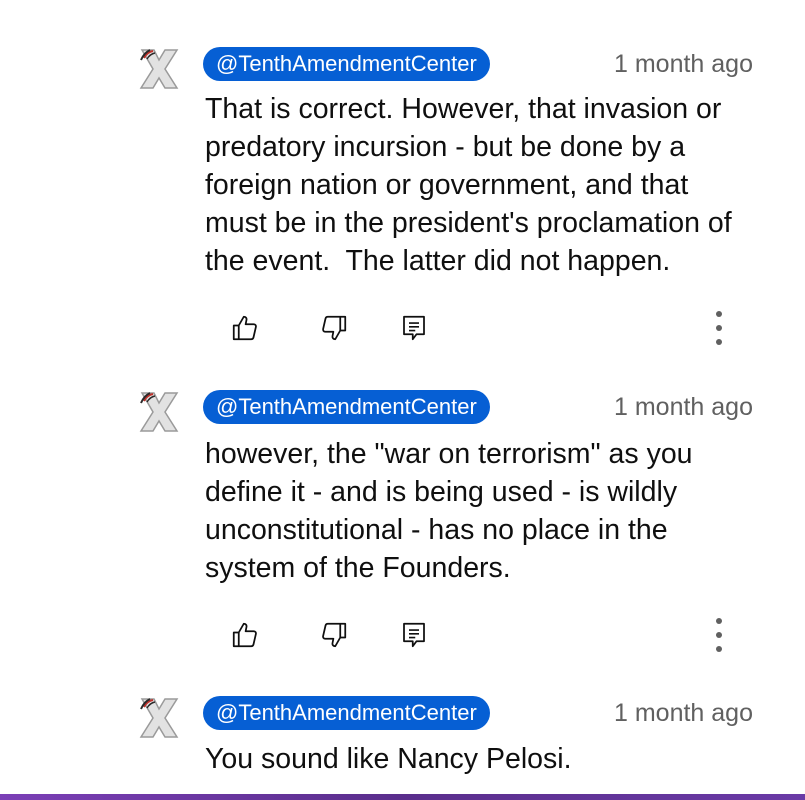 Image resolution: width=805 pixels, height=800 pixels. I want to click on bottom-nav-edge, so click(402, 797).